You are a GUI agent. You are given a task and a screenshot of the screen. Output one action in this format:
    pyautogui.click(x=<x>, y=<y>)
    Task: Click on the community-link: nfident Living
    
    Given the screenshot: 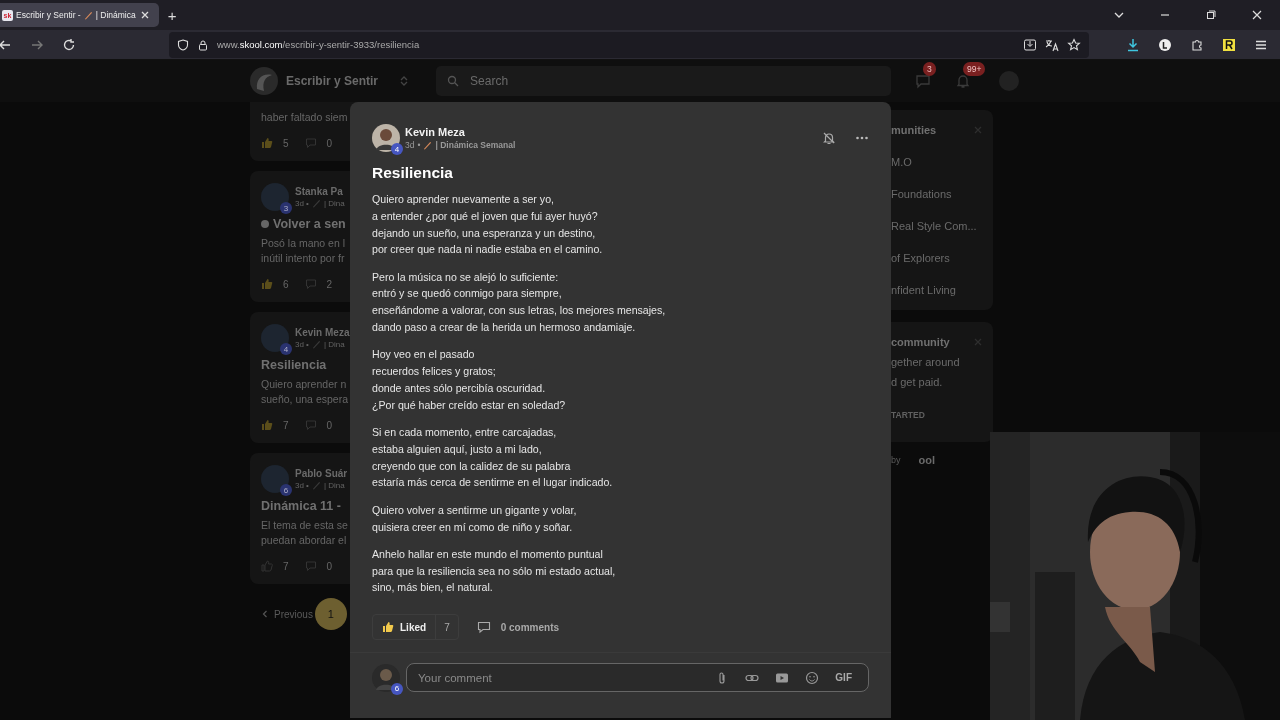 What is the action you would take?
    pyautogui.click(x=923, y=290)
    